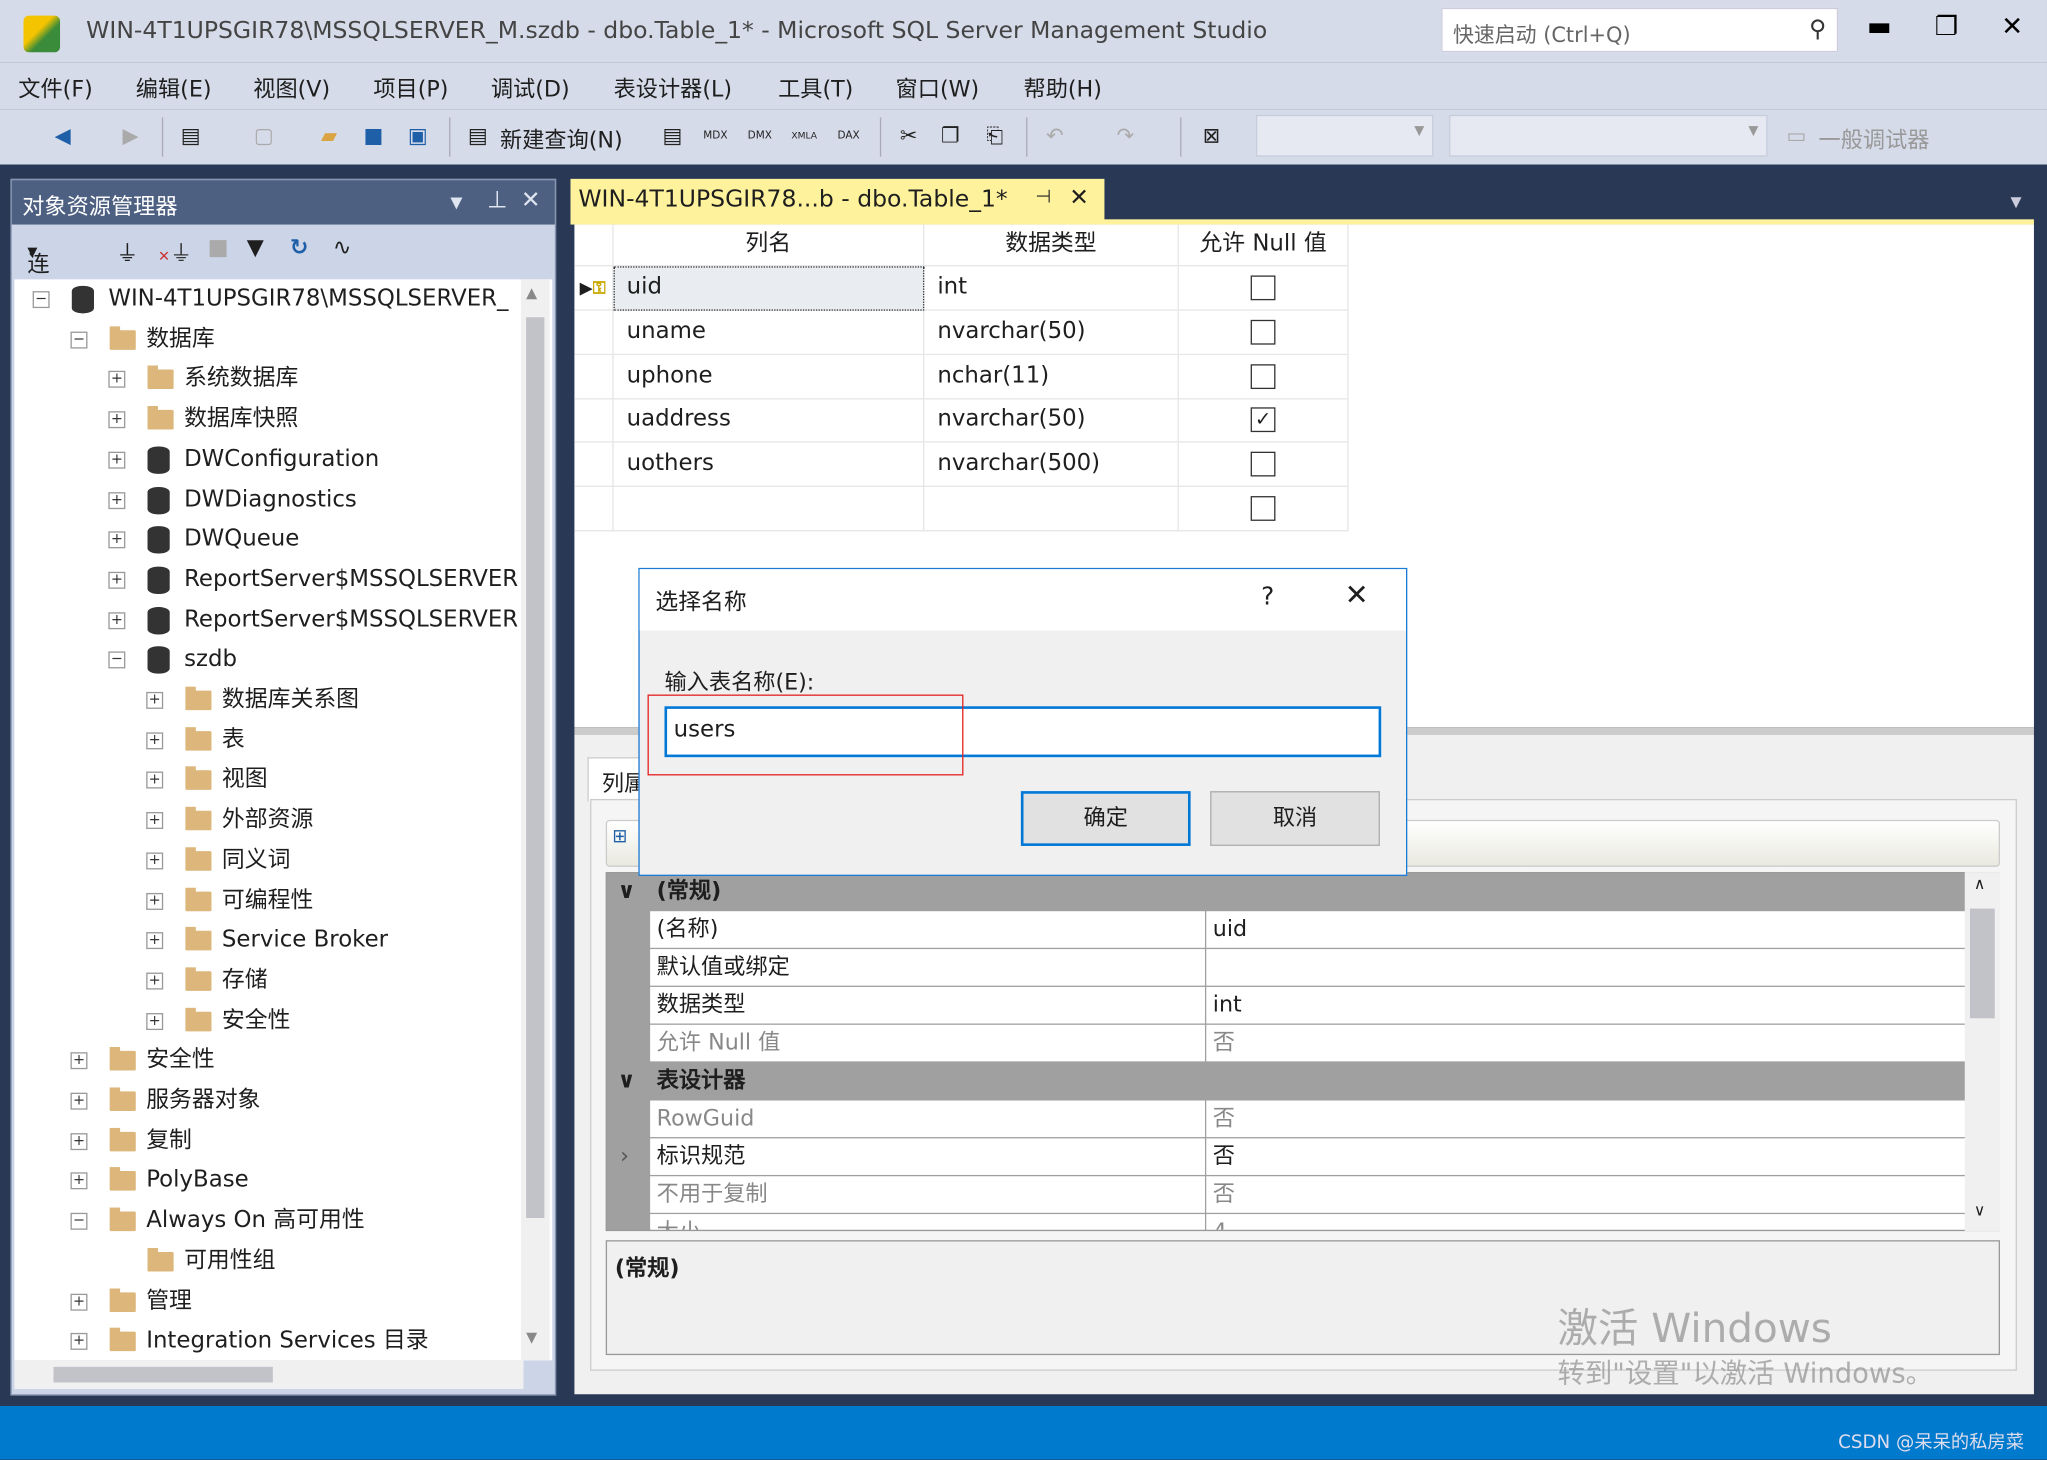  What do you see at coordinates (594, 288) in the screenshot?
I see `row-selector: ▶⚿` at bounding box center [594, 288].